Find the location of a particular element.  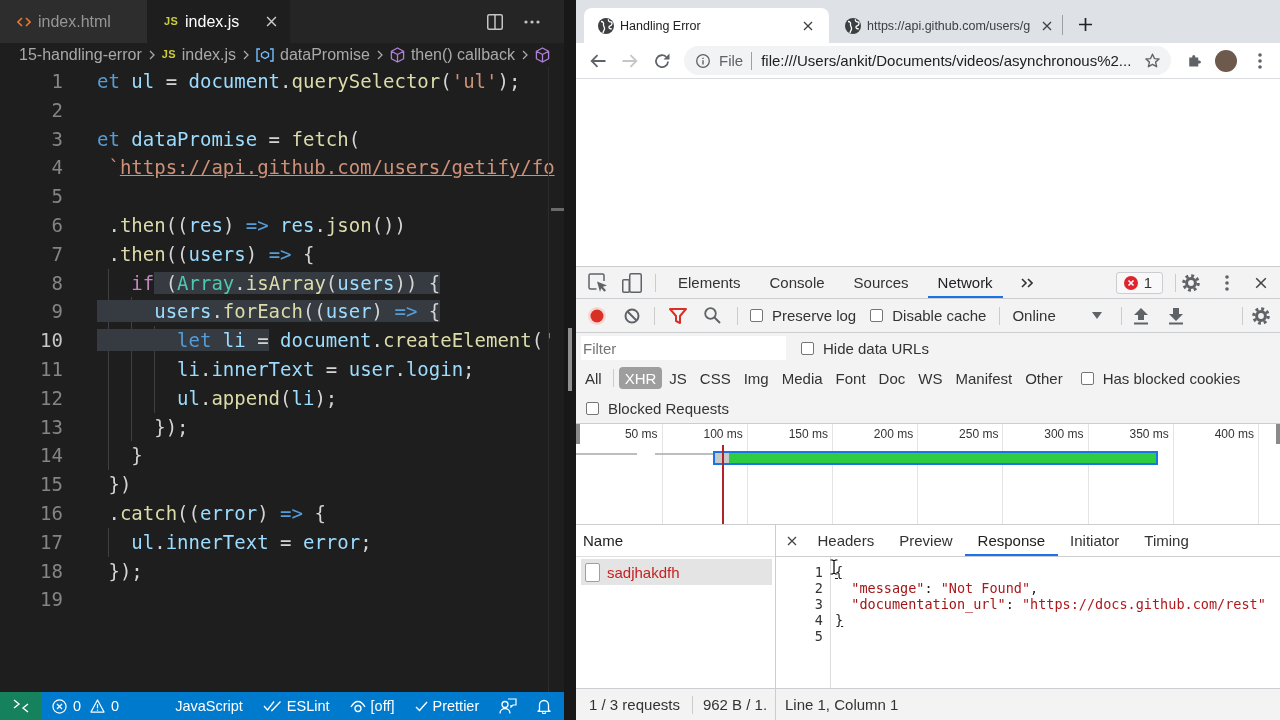

code-line: "message": "Not Found", is located at coordinates (944, 588).